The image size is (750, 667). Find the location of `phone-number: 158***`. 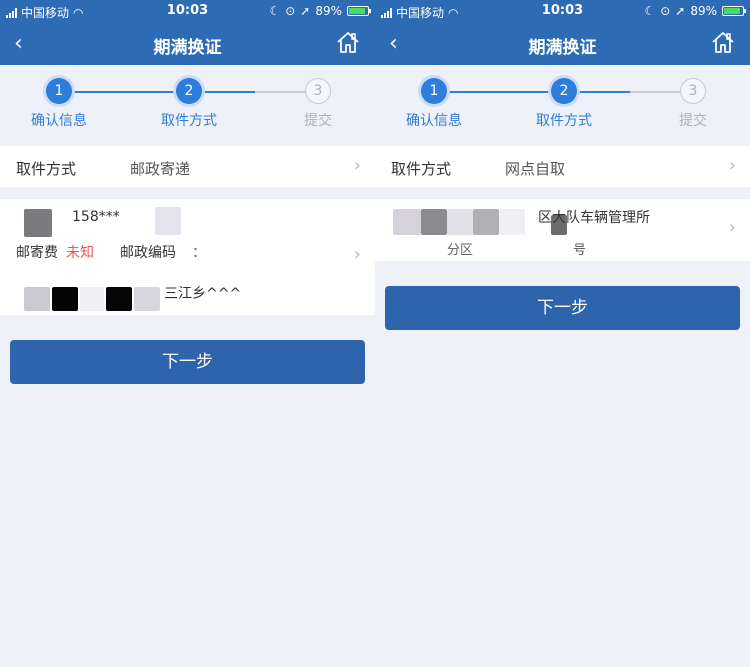

phone-number: 158*** is located at coordinates (96, 217).